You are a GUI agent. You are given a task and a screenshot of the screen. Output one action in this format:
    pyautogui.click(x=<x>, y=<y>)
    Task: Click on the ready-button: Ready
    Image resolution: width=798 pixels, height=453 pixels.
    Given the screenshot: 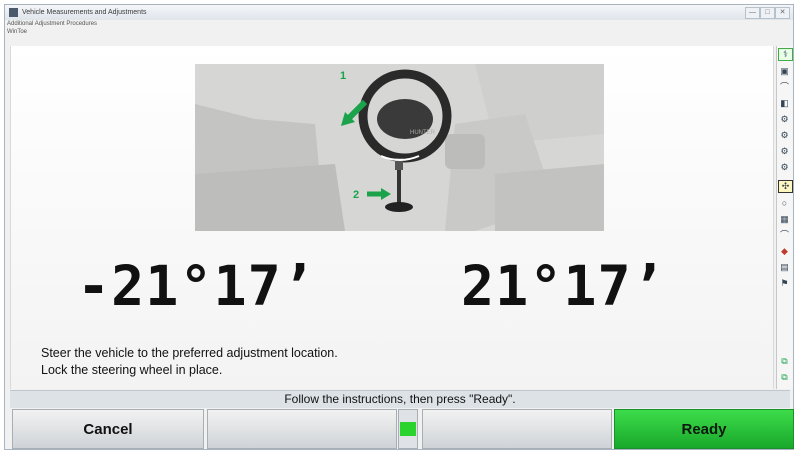 What is the action you would take?
    pyautogui.click(x=704, y=429)
    